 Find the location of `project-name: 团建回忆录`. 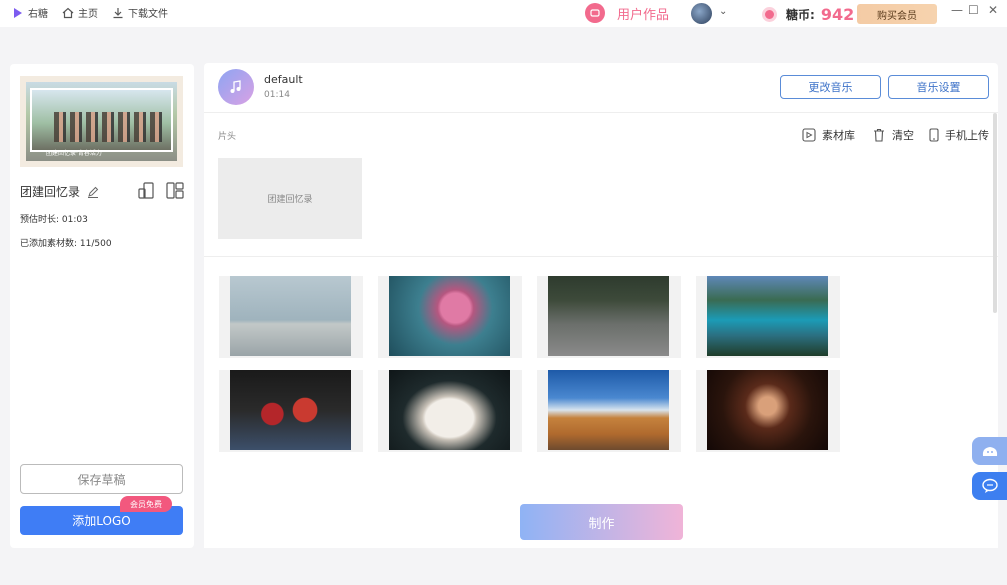

project-name: 团建回忆录 is located at coordinates (50, 192).